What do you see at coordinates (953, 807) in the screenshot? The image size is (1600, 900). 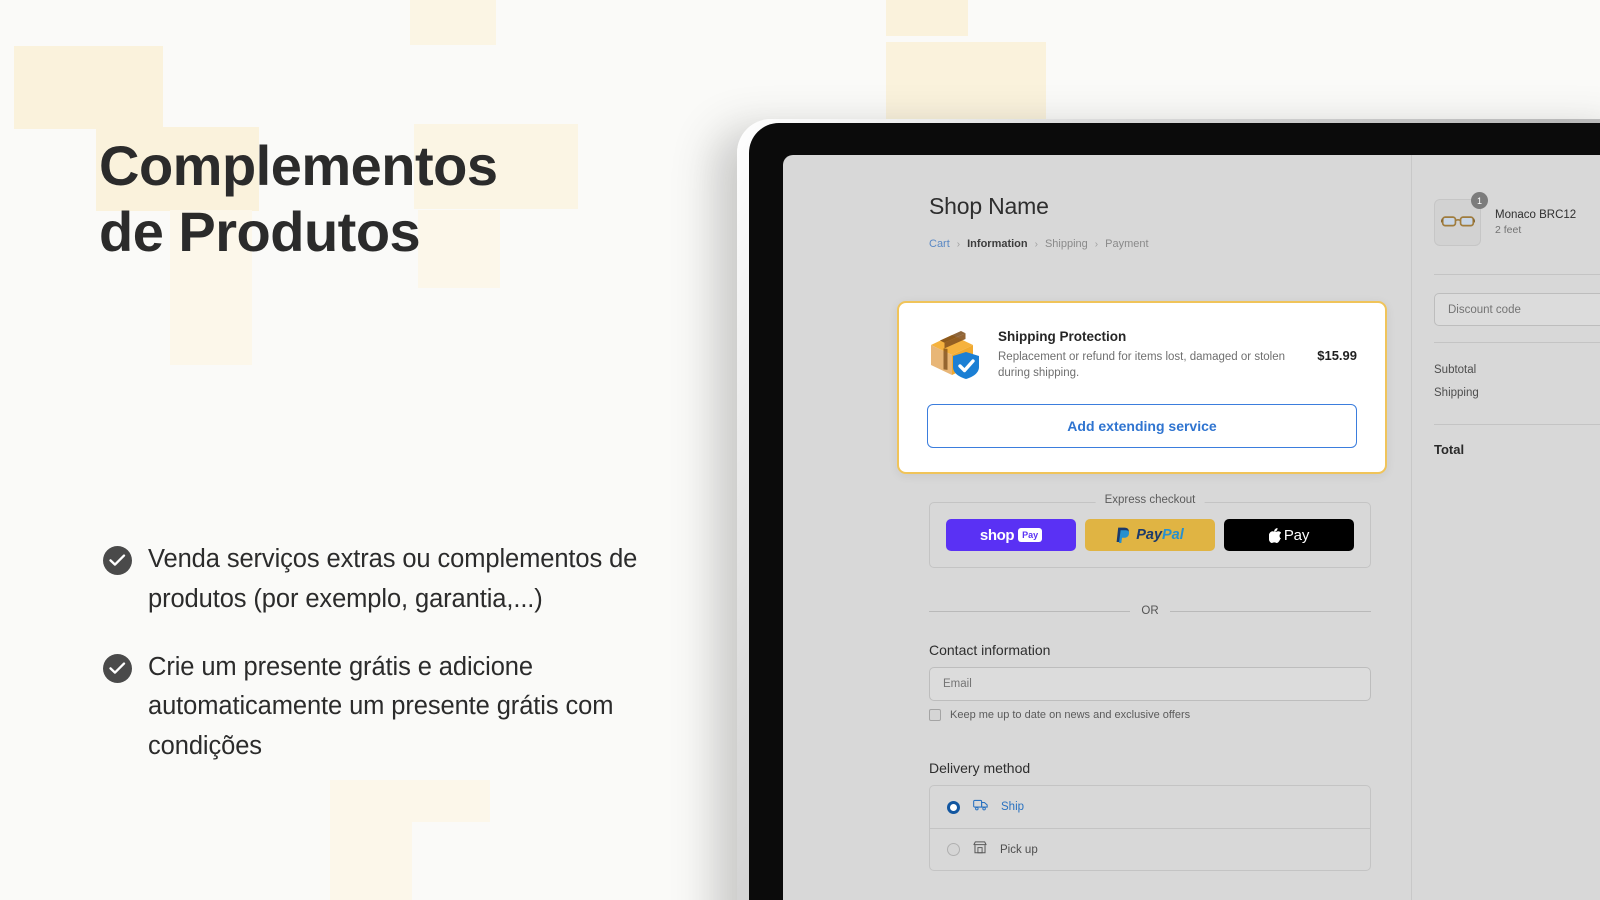 I see `radio-ship` at bounding box center [953, 807].